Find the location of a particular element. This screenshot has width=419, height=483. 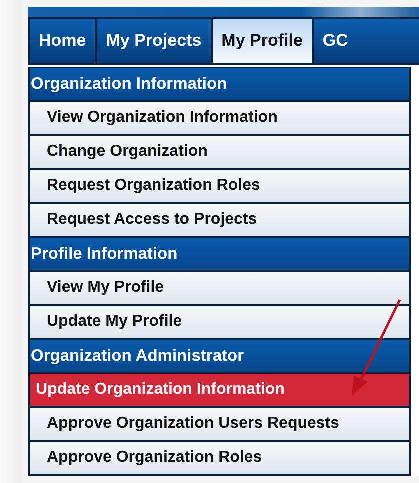

nav-tab: My Profile is located at coordinates (262, 41).